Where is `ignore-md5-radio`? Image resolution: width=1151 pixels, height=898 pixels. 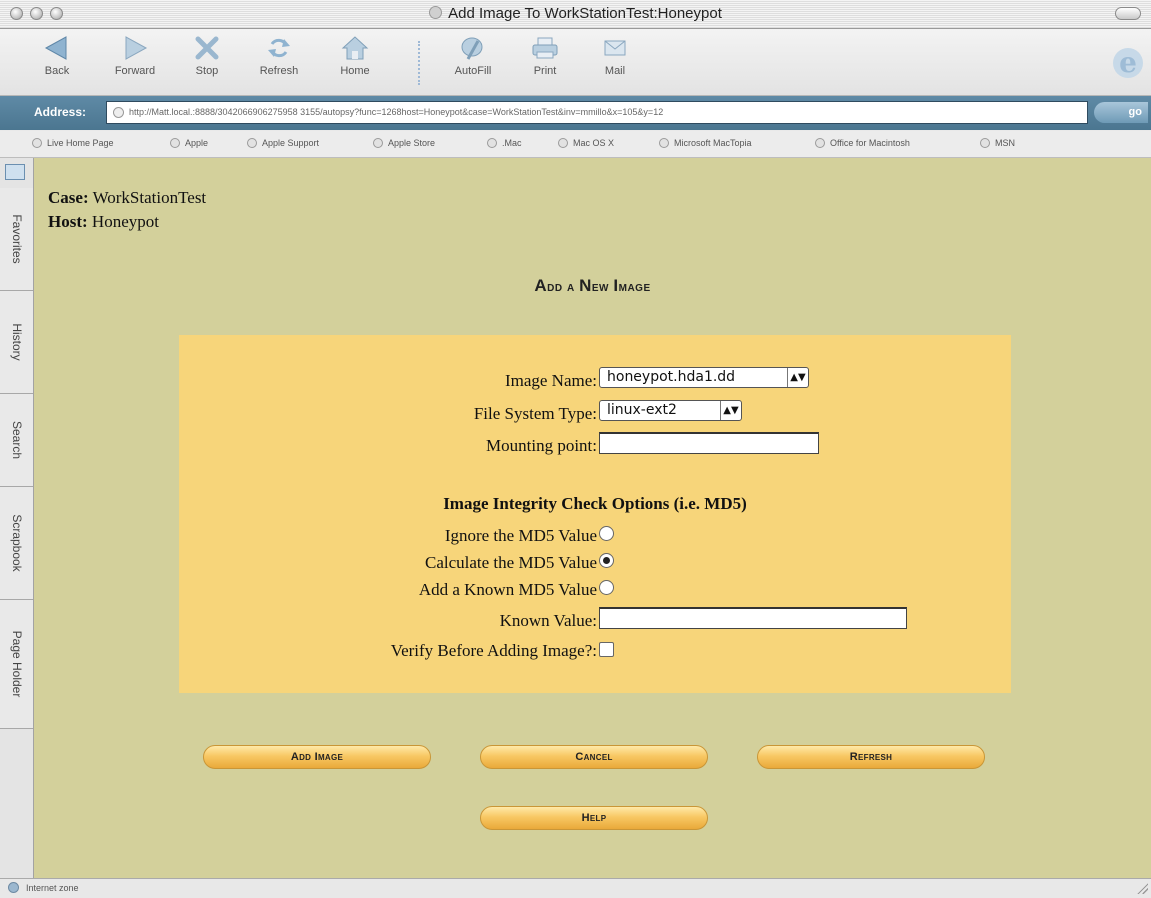 ignore-md5-radio is located at coordinates (606, 533).